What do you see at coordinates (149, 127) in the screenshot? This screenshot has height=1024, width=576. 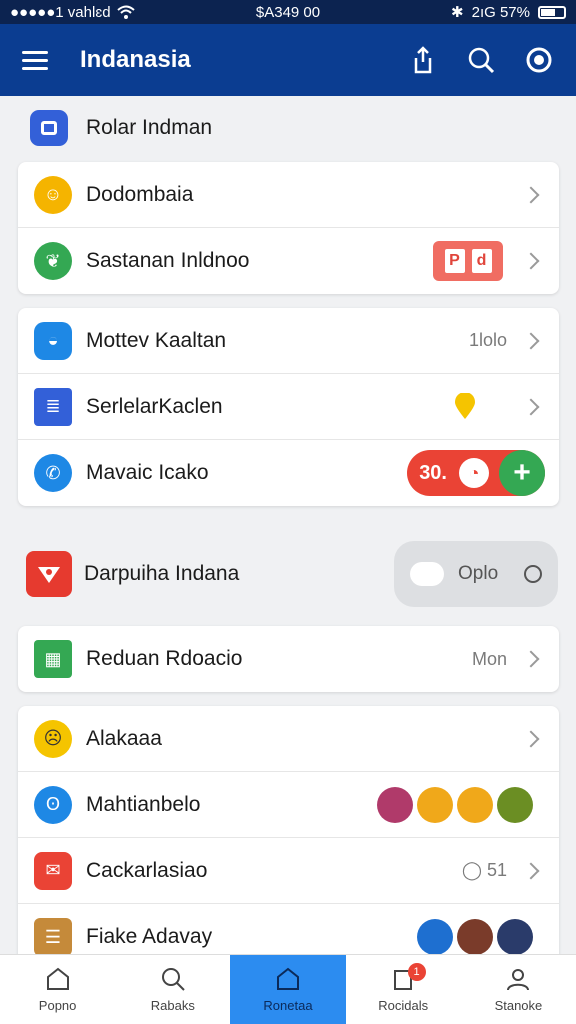 I see `section-header-label: Rolar Indman` at bounding box center [149, 127].